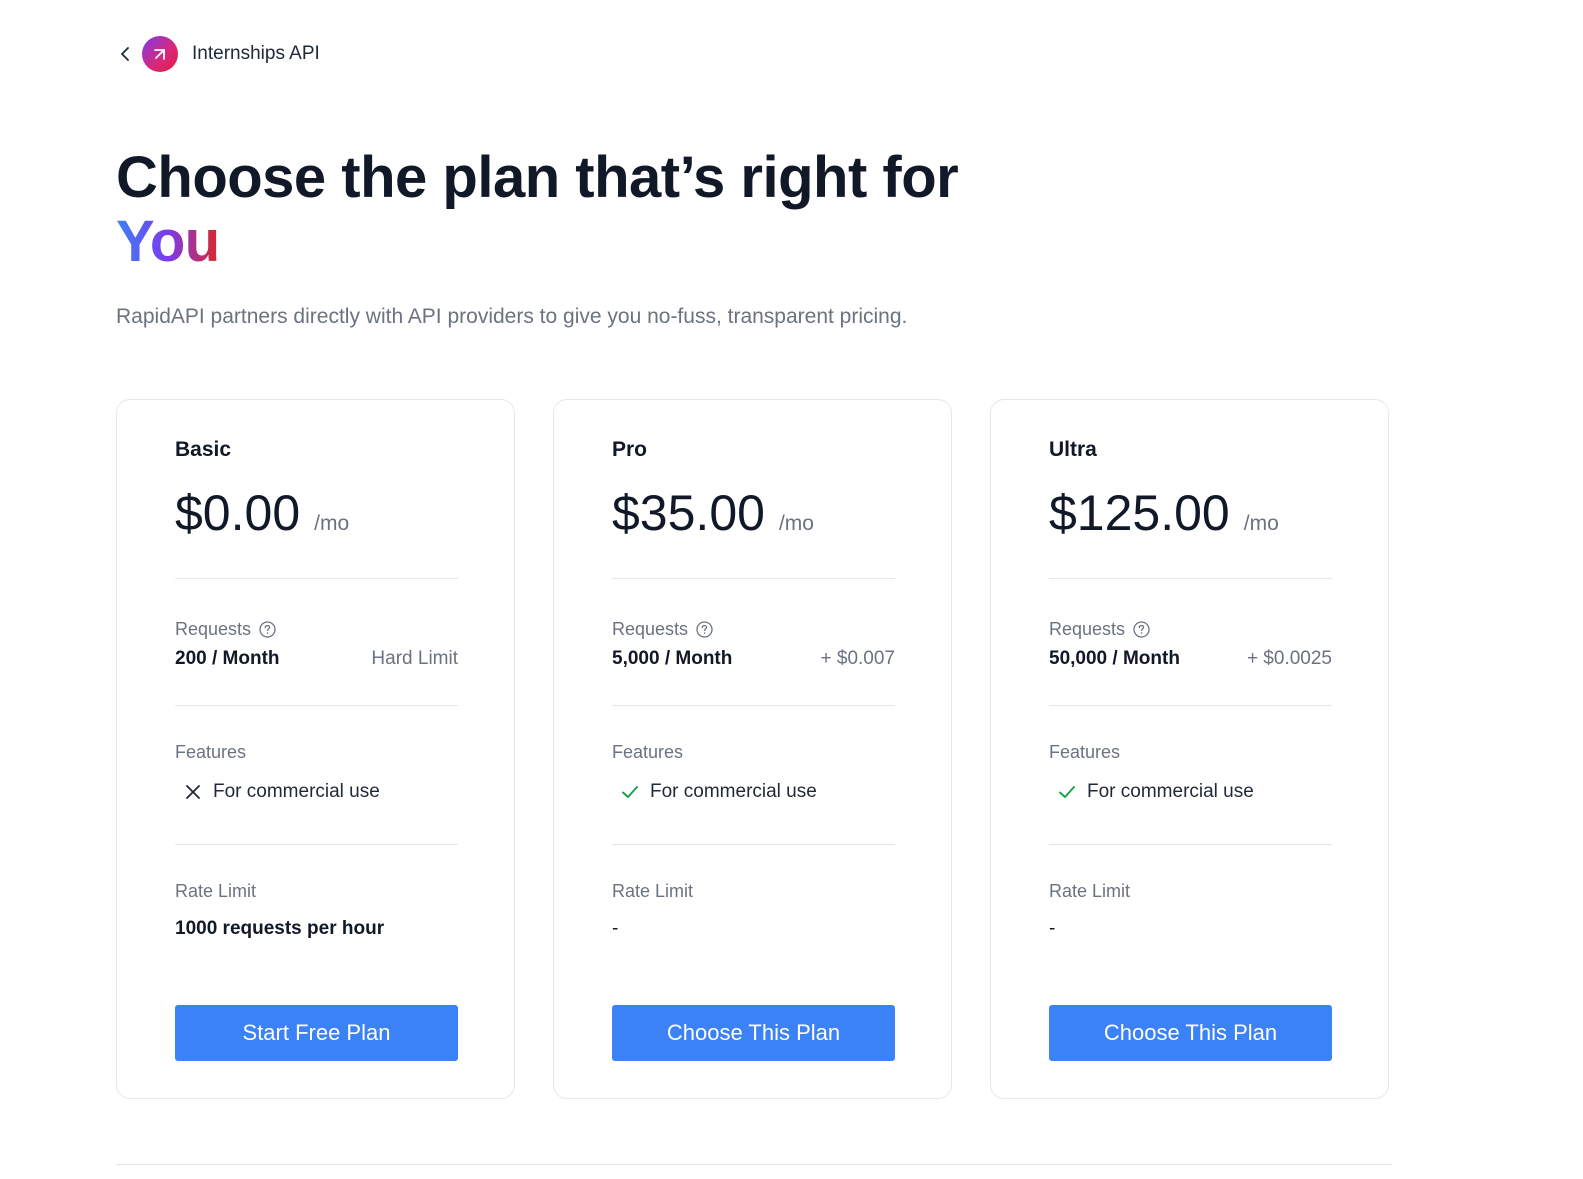  I want to click on requests-quota: 200 / Month, so click(227, 658).